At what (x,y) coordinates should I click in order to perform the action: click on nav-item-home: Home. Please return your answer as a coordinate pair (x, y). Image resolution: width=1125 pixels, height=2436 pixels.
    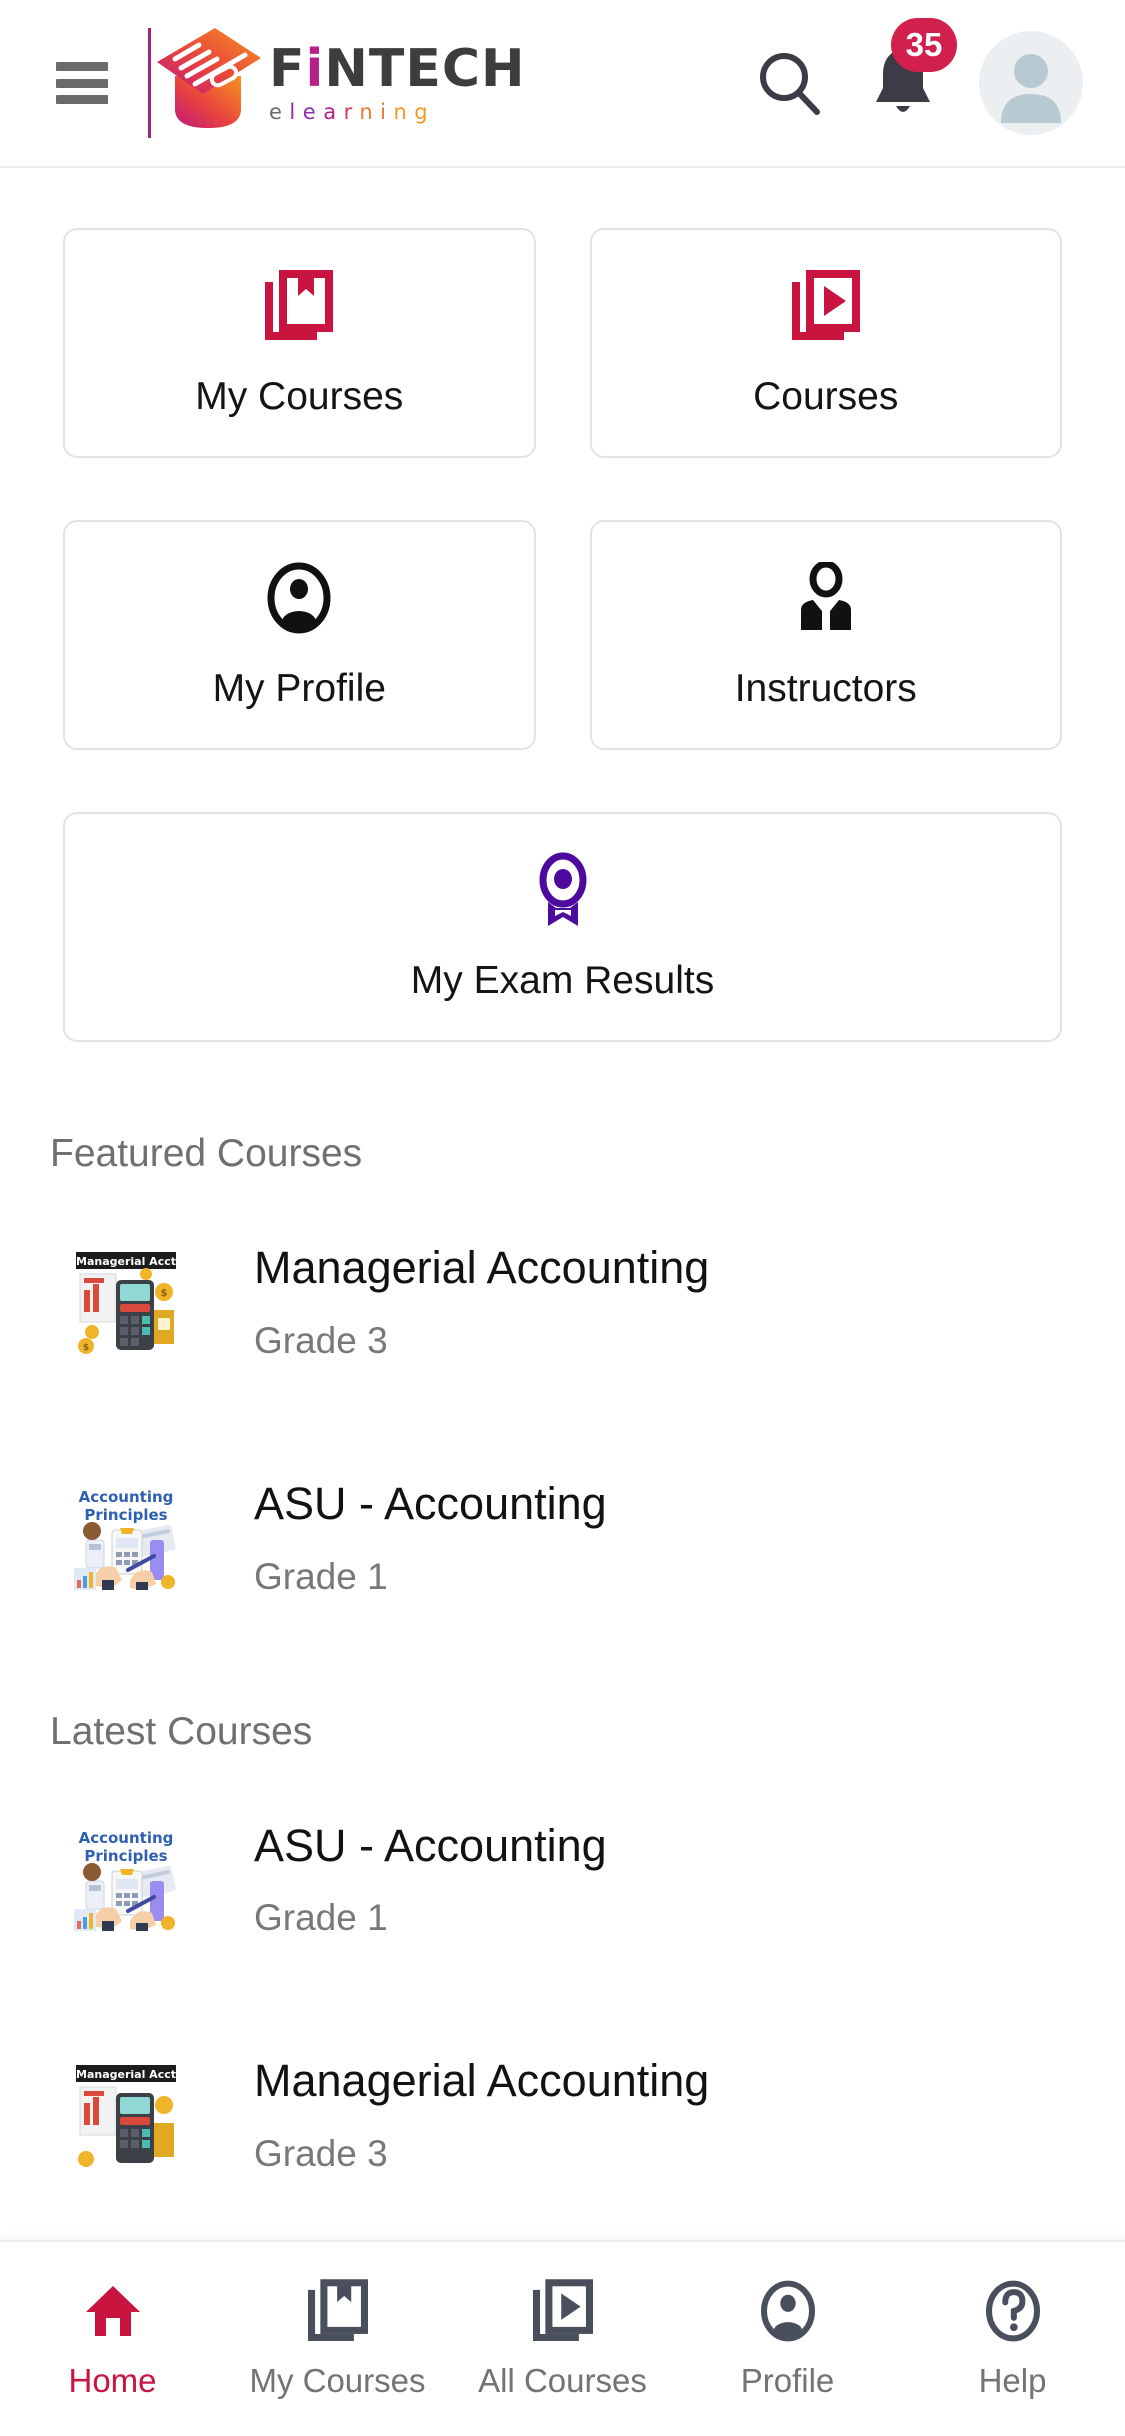
    Looking at the image, I should click on (112, 2339).